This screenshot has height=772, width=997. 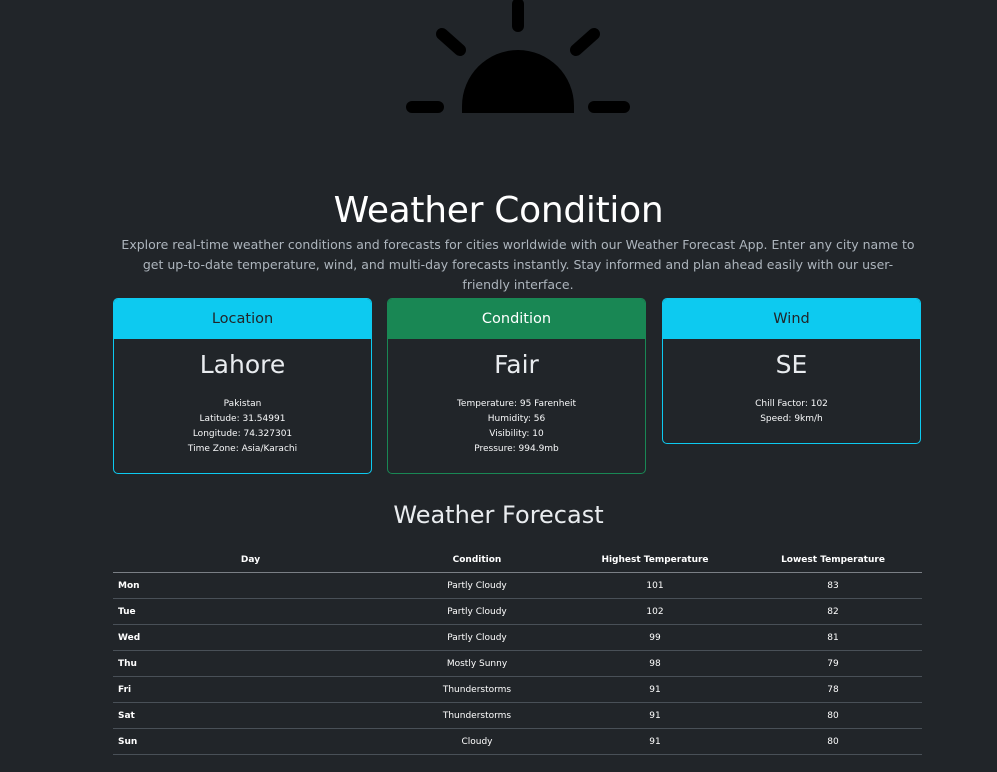 What do you see at coordinates (655, 611) in the screenshot?
I see `forecast-high: 102` at bounding box center [655, 611].